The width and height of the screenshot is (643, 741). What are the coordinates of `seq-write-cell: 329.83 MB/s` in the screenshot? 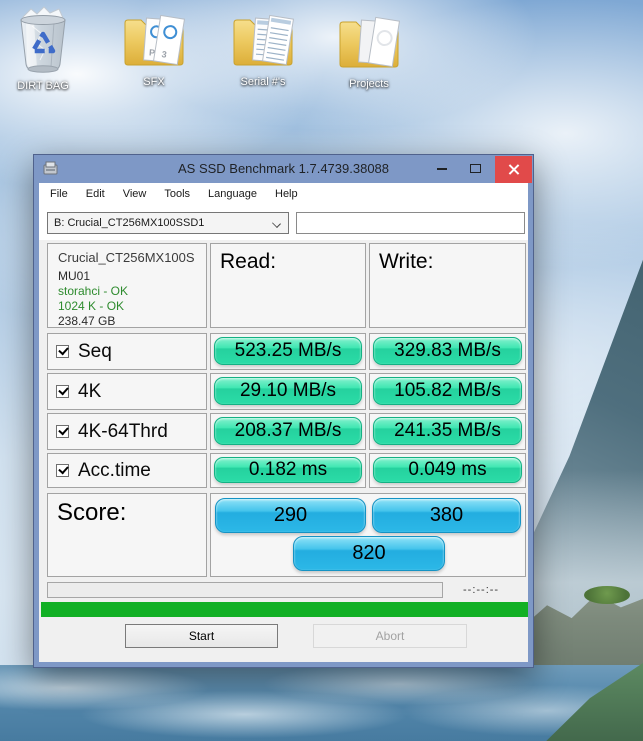 It's located at (447, 351).